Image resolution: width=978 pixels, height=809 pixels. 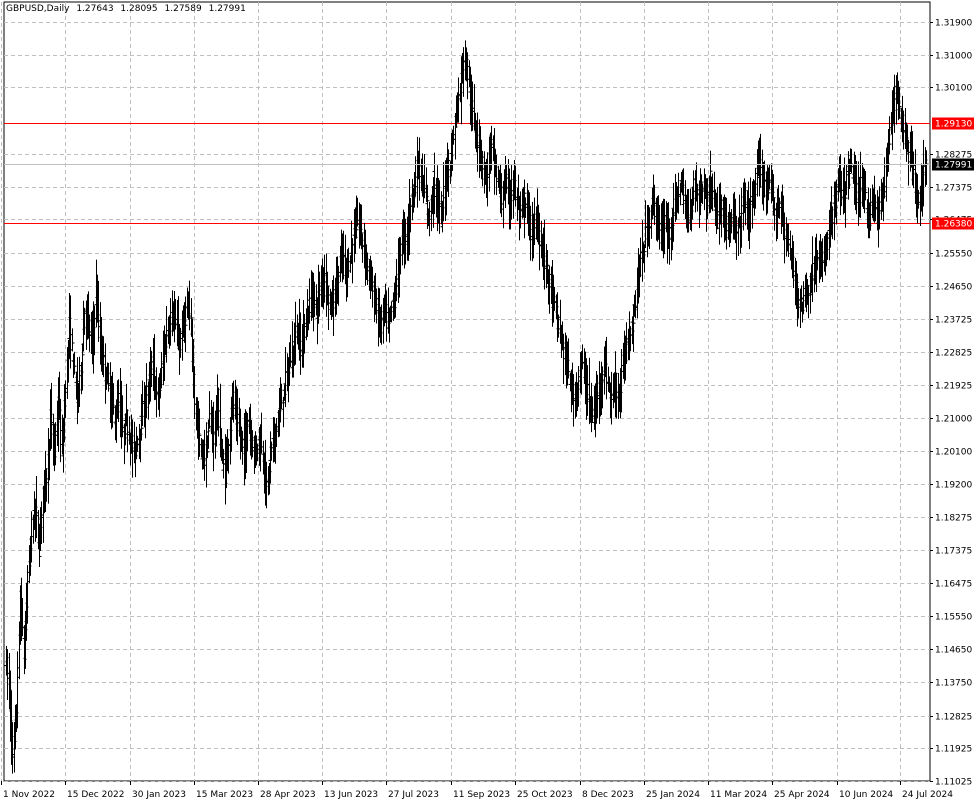 I want to click on y-tick-label: 1.20100, so click(x=953, y=453).